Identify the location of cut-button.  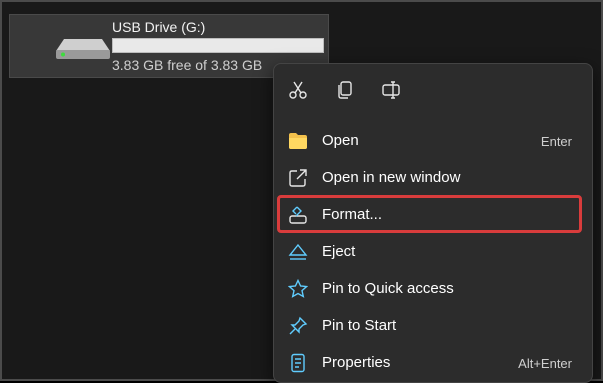
(298, 90).